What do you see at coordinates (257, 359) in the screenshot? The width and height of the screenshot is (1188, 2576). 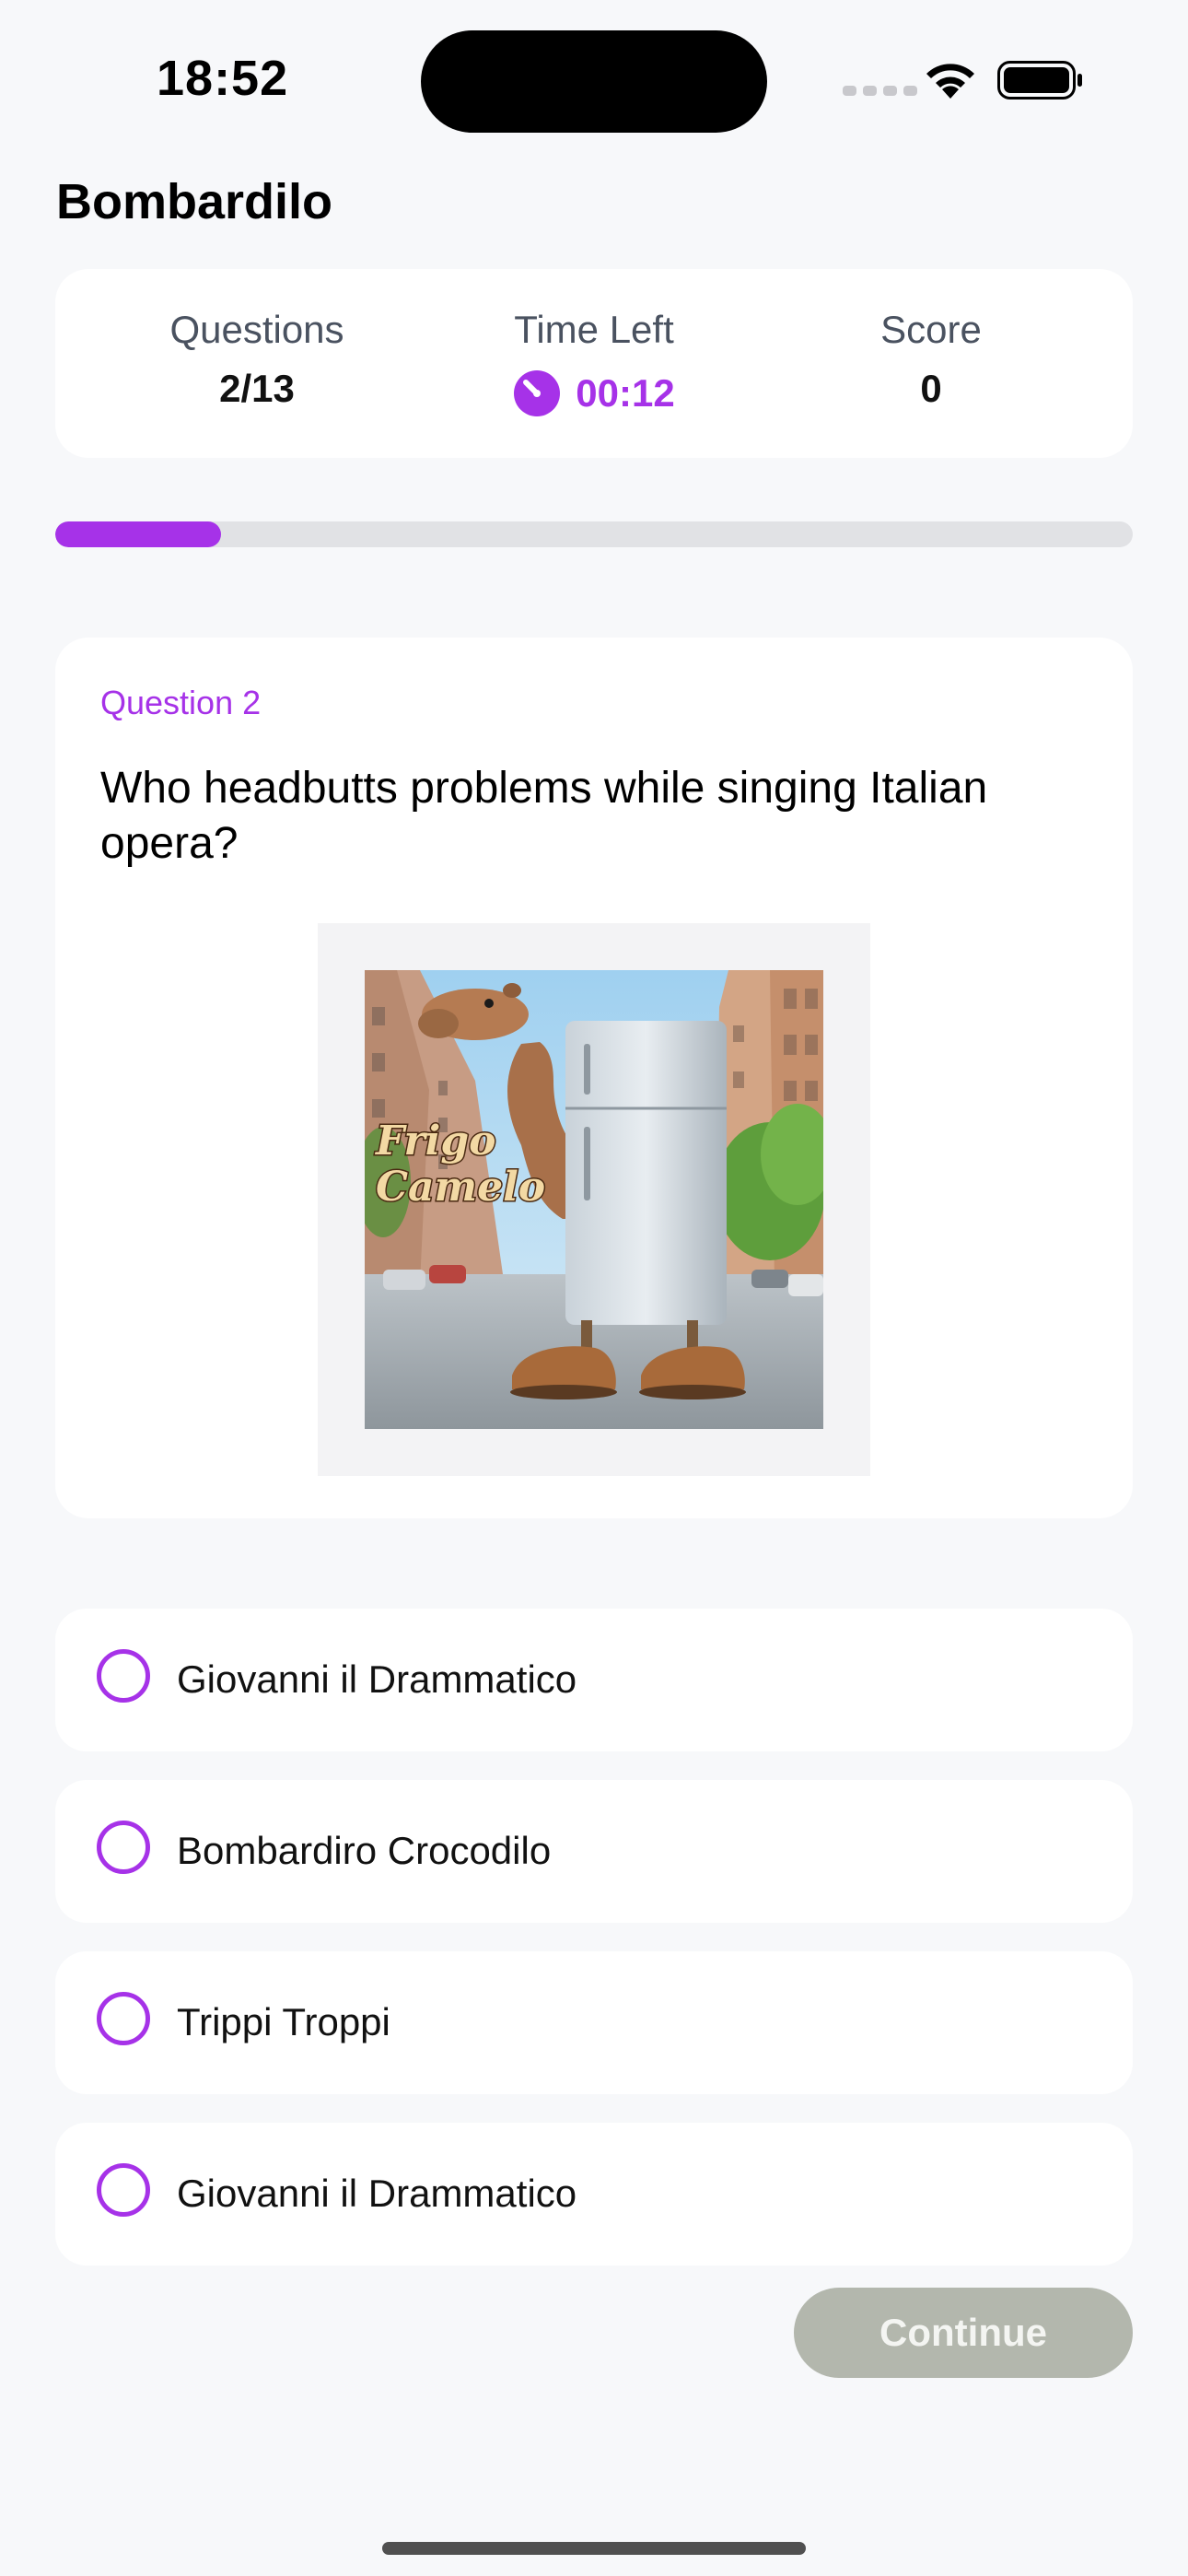 I see `questions-stat: Questions 2/13` at bounding box center [257, 359].